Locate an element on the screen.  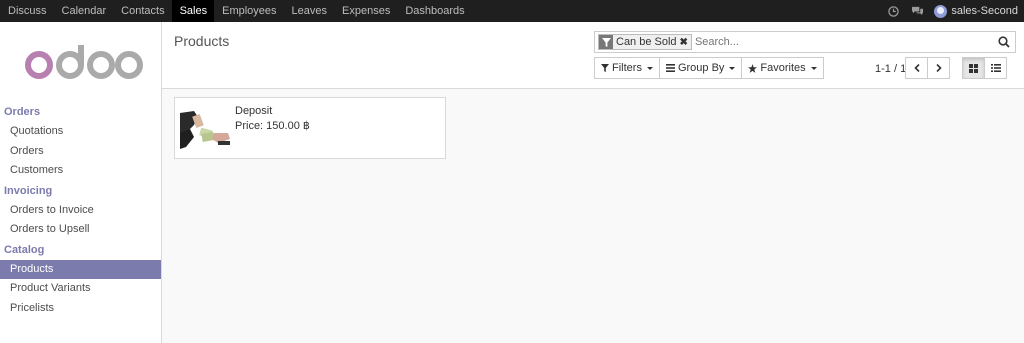
group-by-label: Group By is located at coordinates (701, 68).